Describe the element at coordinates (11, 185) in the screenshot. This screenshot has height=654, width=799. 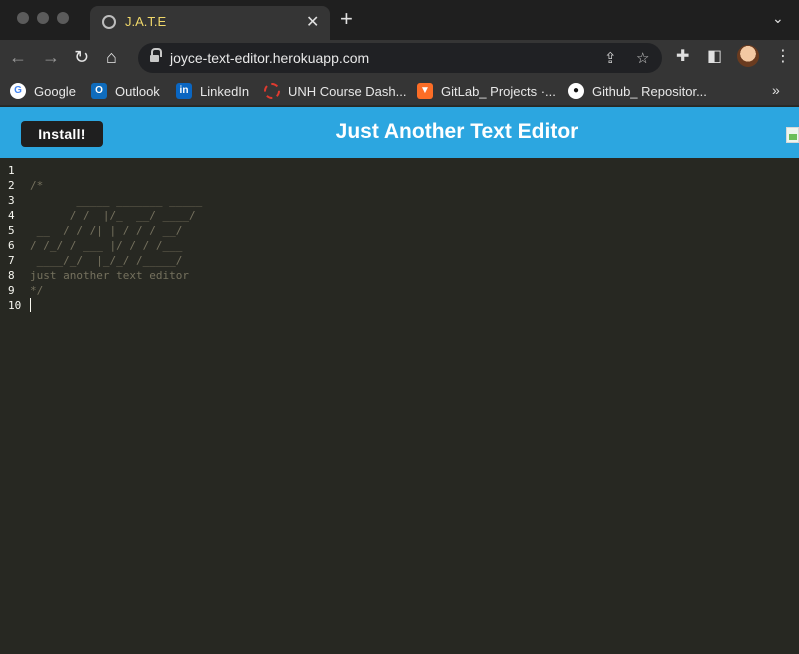
I see `line-number: 2` at that location.